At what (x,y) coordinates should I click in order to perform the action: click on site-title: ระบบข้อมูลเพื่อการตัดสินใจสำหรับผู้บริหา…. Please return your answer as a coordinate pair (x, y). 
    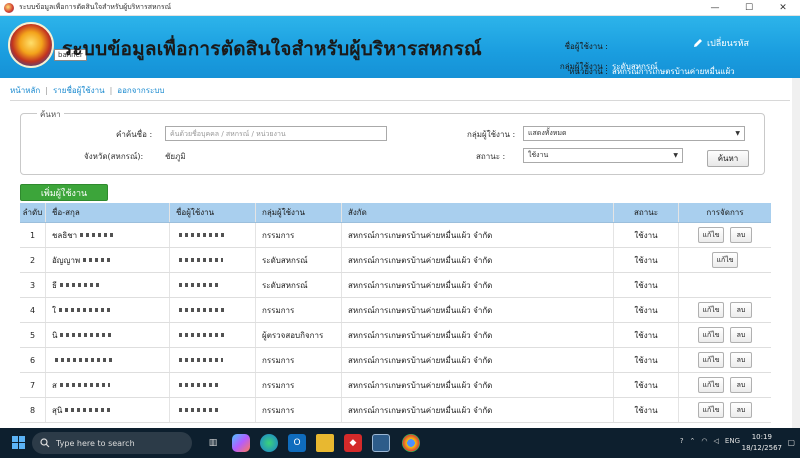
    Looking at the image, I should click on (272, 49).